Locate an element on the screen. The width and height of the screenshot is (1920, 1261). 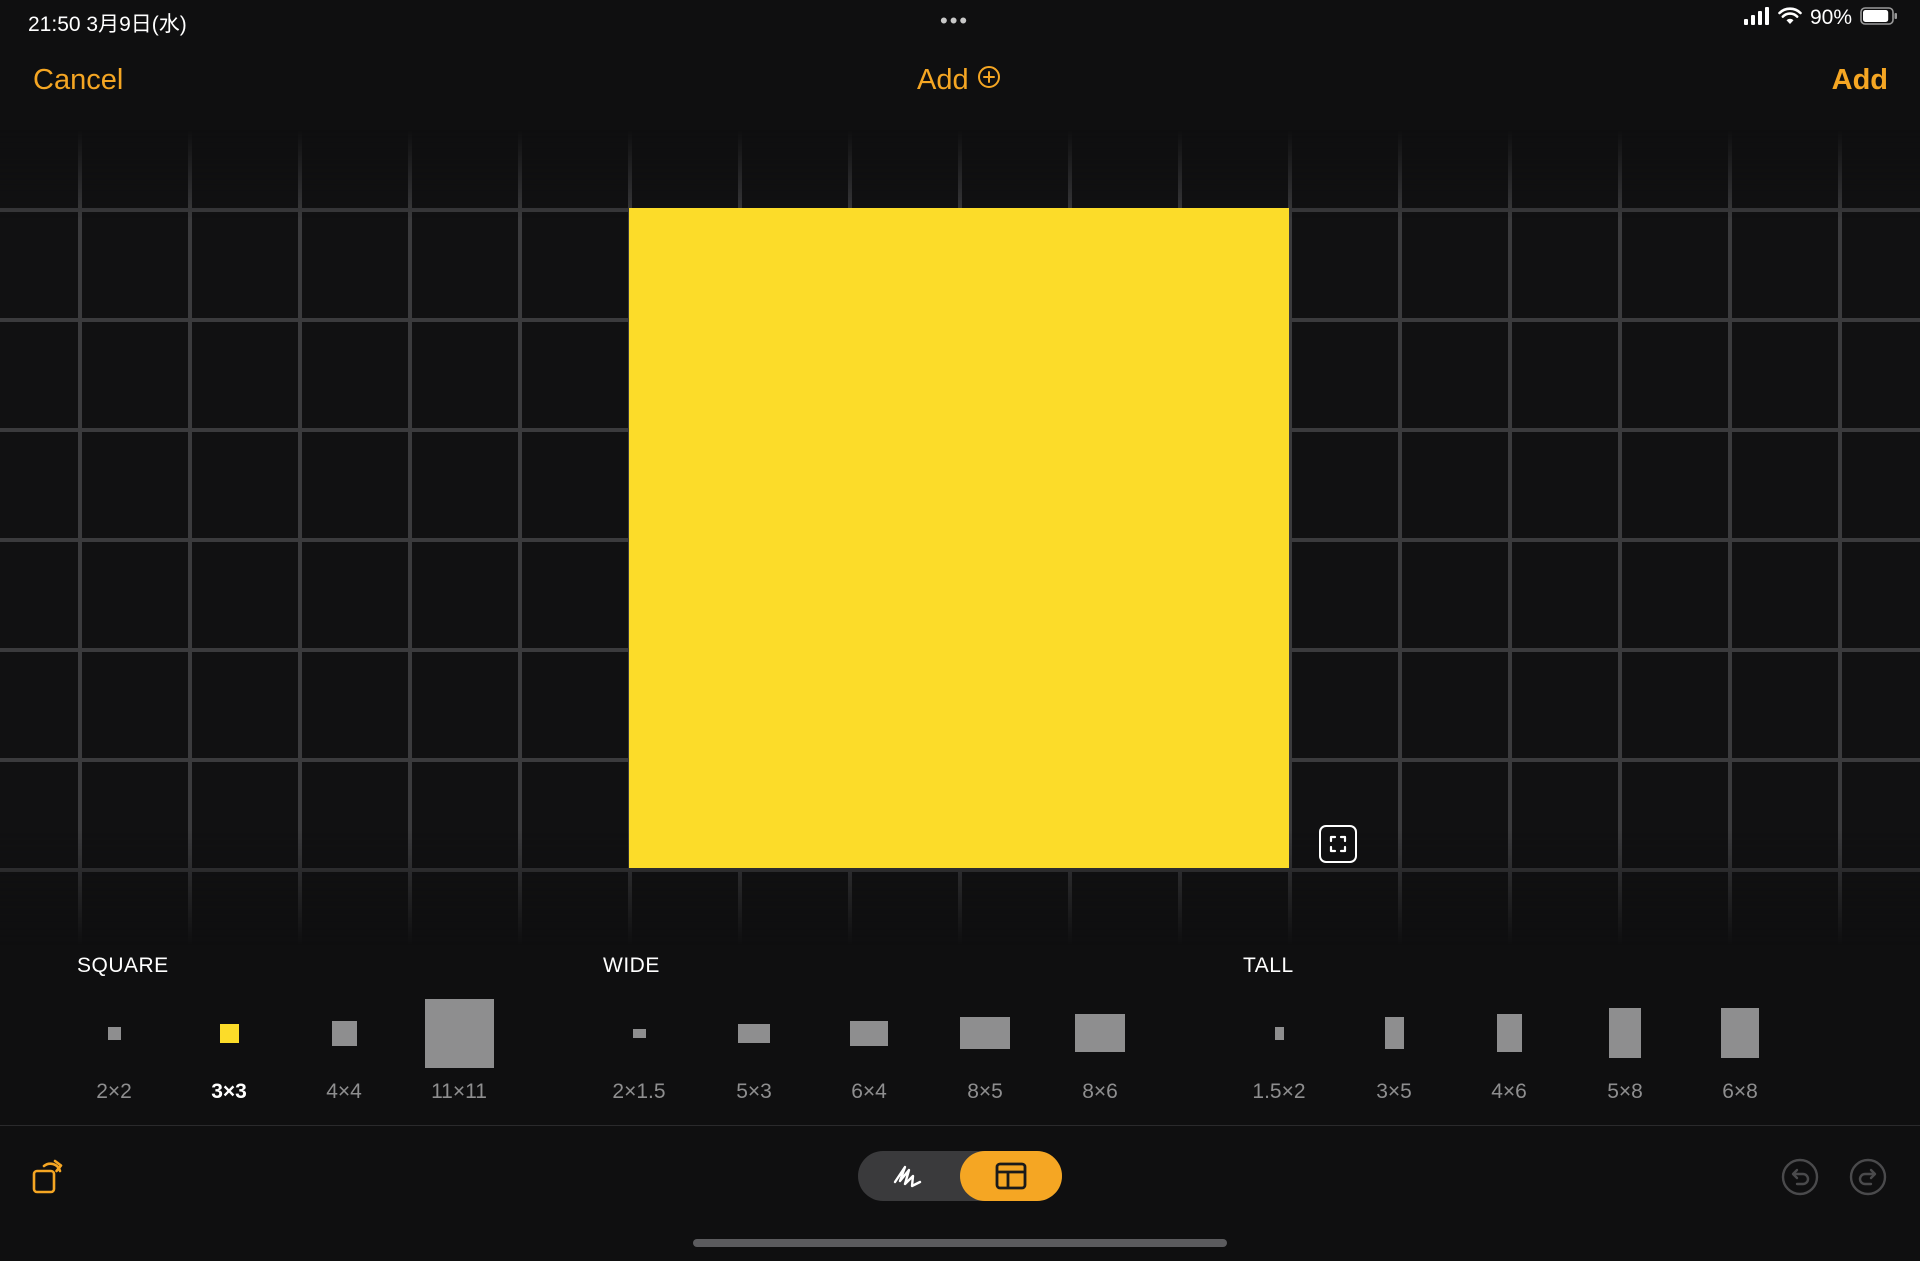
size-label: 5×3 is located at coordinates (754, 1091).